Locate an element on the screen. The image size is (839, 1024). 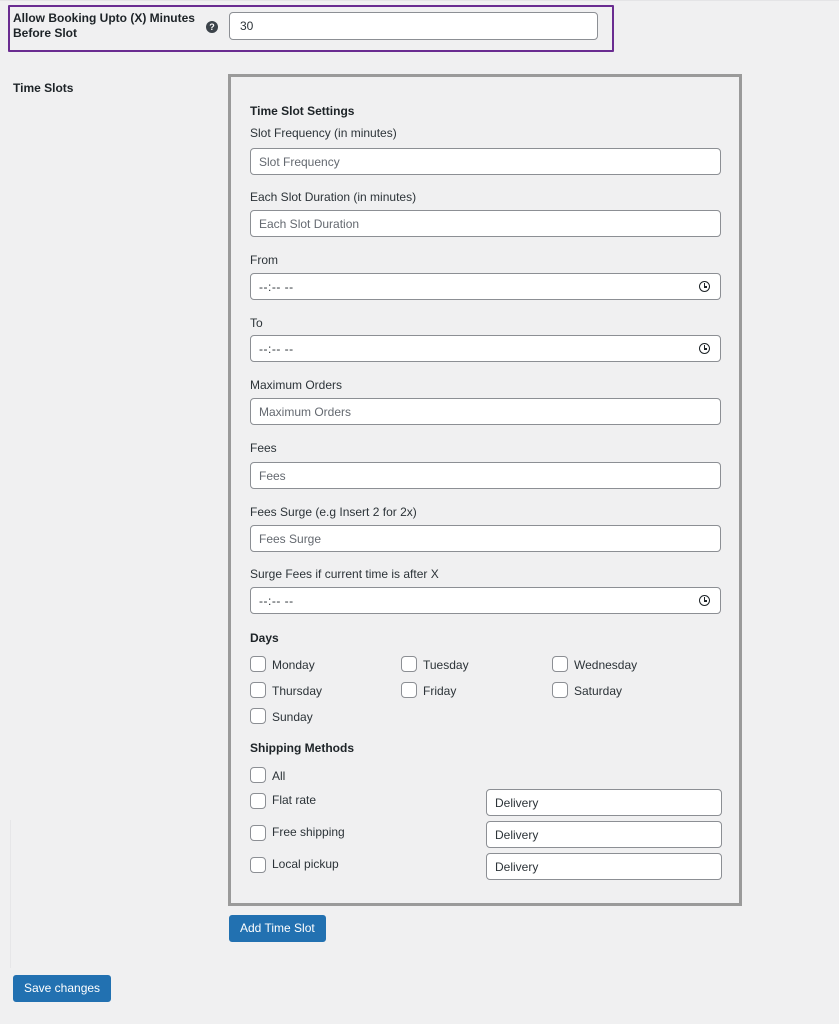
fees-label: Fees is located at coordinates (263, 448).